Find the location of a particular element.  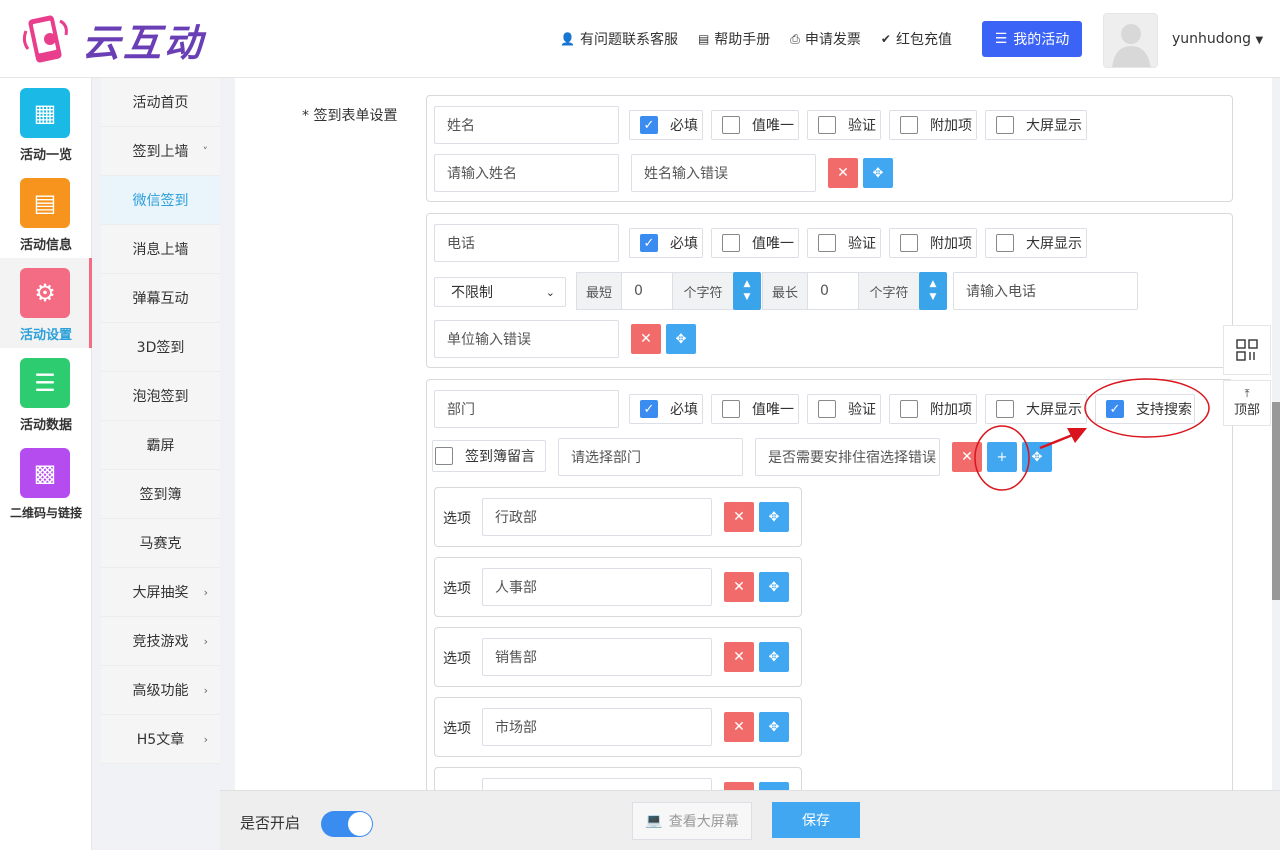

sidebar-item-info: ▤ 活动信息 is located at coordinates (46, 213).